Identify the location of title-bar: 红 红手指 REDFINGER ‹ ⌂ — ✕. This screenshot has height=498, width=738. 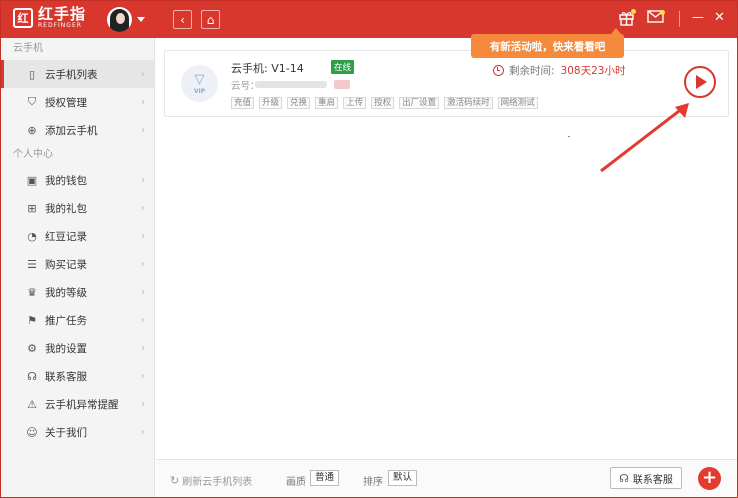
(369, 19).